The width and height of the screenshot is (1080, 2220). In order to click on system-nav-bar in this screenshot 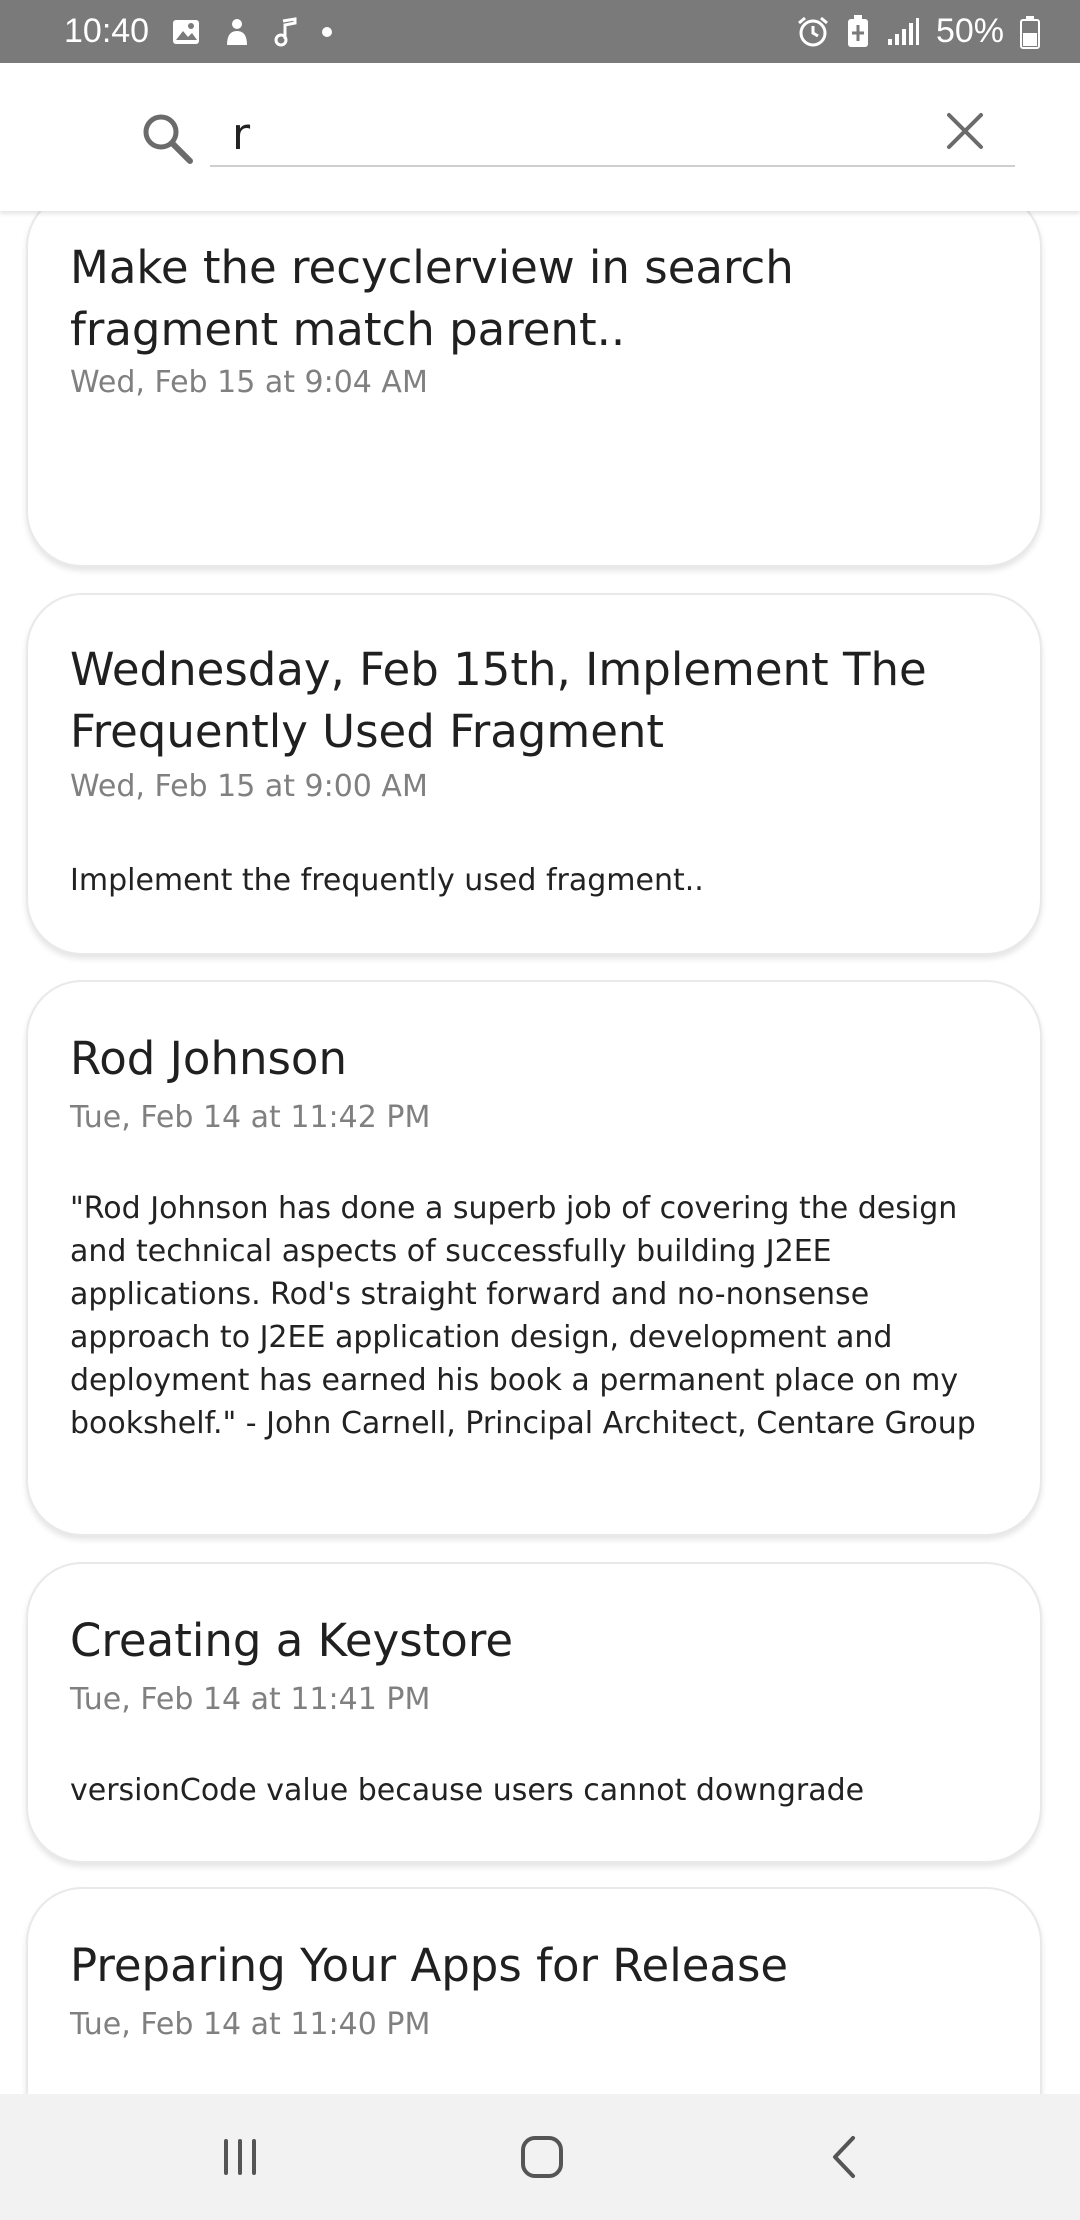, I will do `click(540, 2157)`.